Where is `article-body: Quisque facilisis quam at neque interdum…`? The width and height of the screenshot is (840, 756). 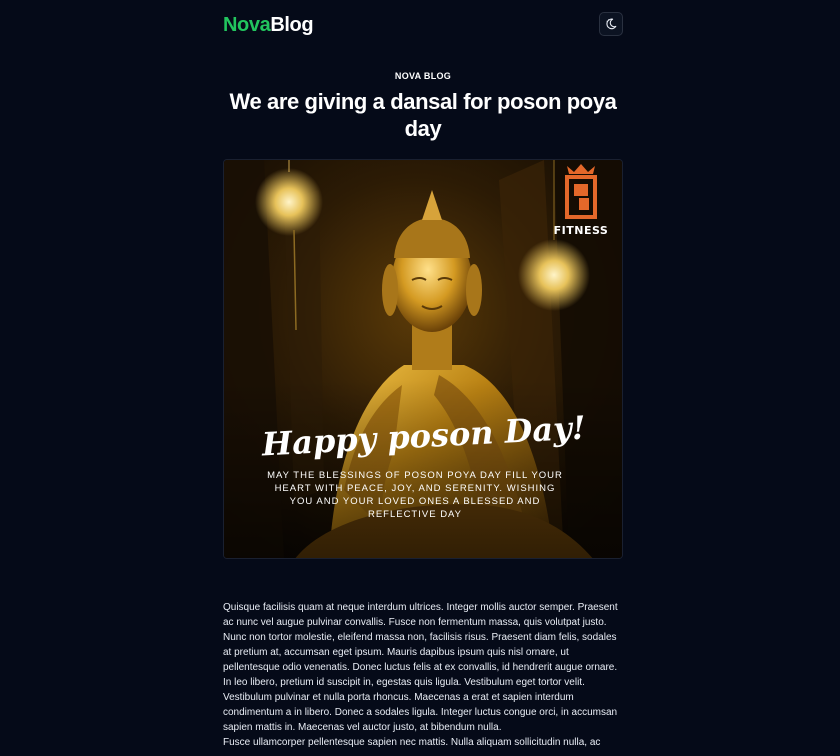 article-body: Quisque facilisis quam at neque interdum… is located at coordinates (423, 675).